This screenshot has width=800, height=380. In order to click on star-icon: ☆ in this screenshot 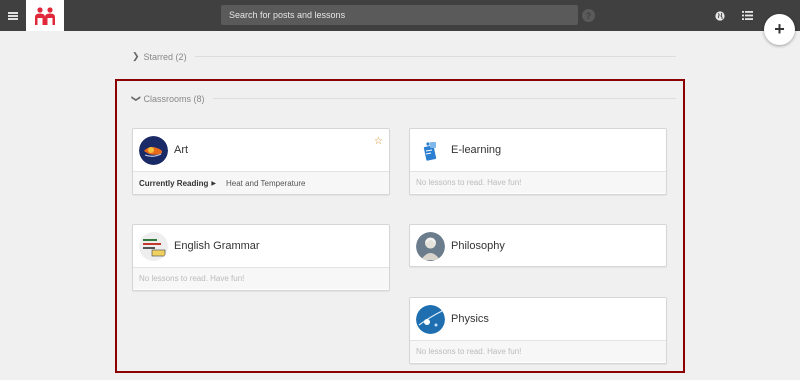, I will do `click(378, 141)`.